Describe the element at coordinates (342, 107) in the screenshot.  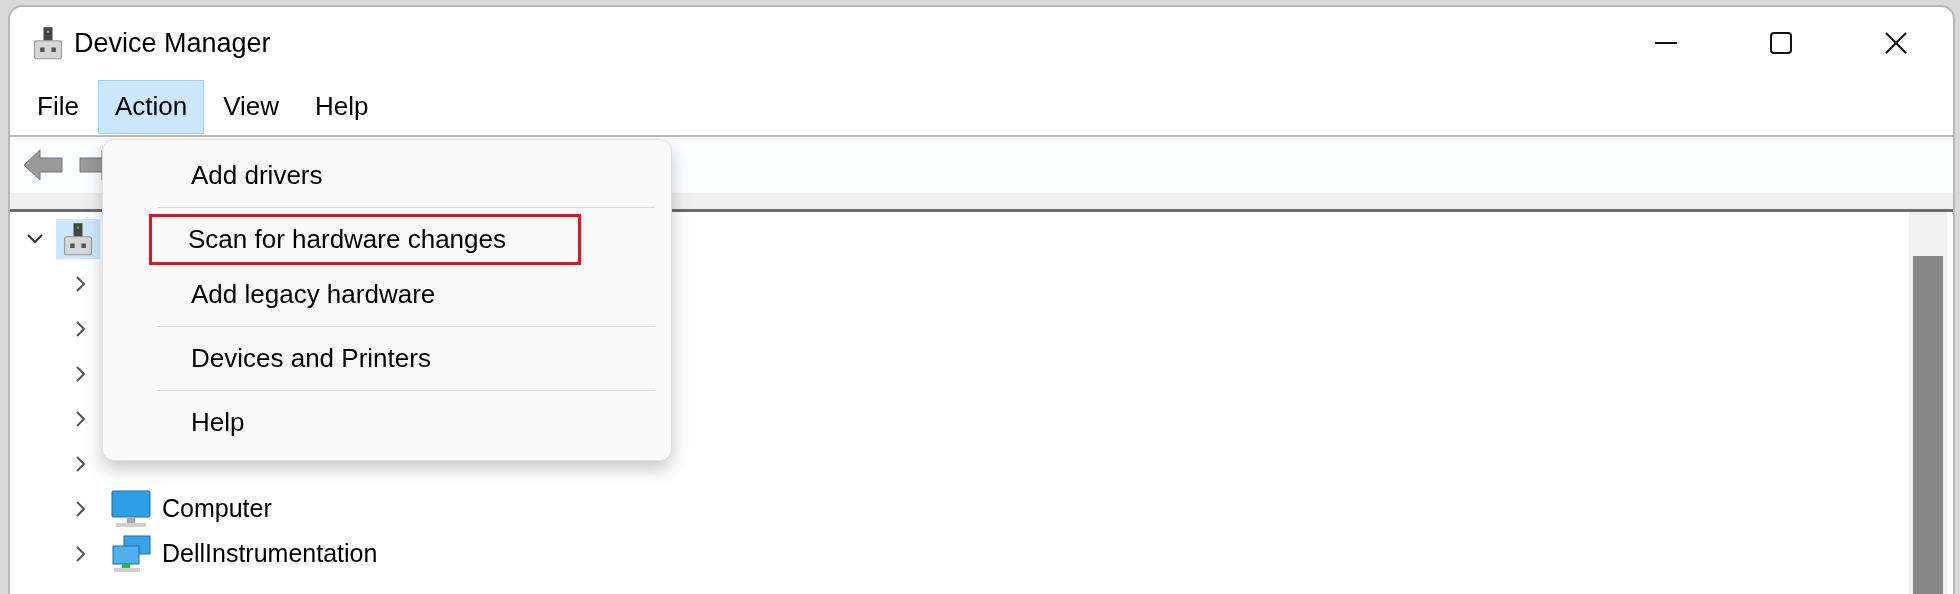
I see `menu-item: Help` at that location.